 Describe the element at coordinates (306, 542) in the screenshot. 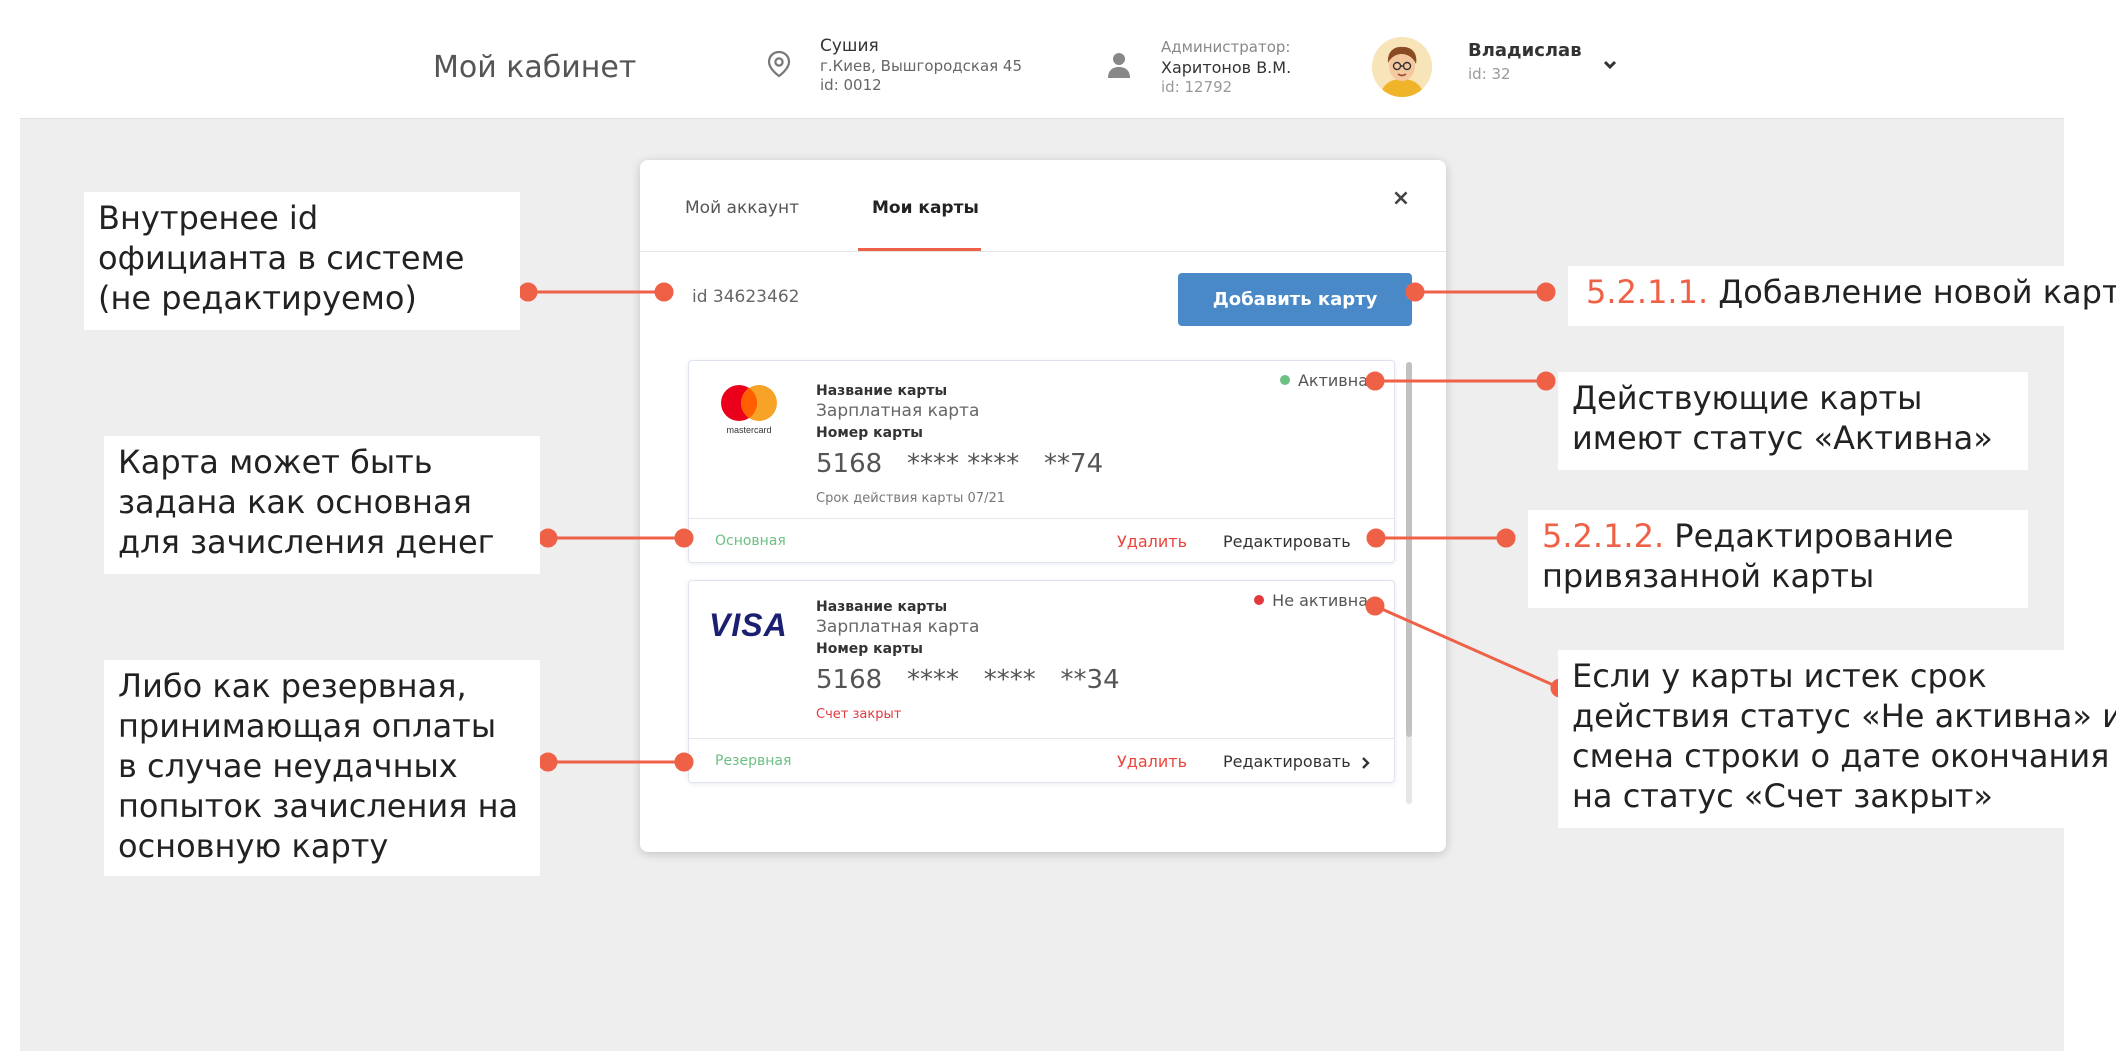

I see `note-line: для зачисления денег` at that location.